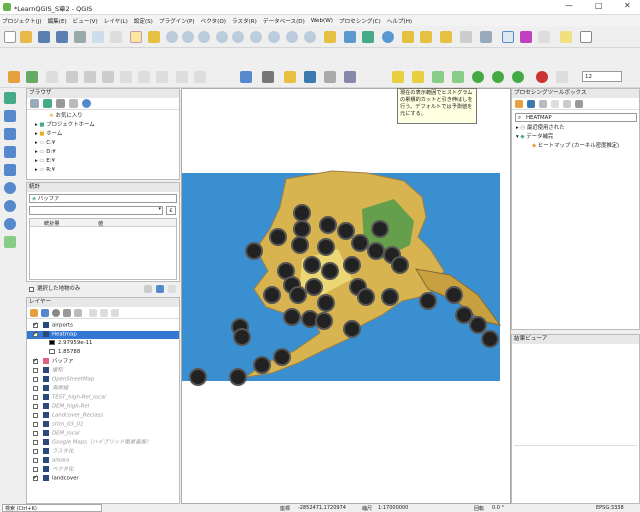  What do you see at coordinates (10, 116) in the screenshot?
I see `add-raster-icon` at bounding box center [10, 116].